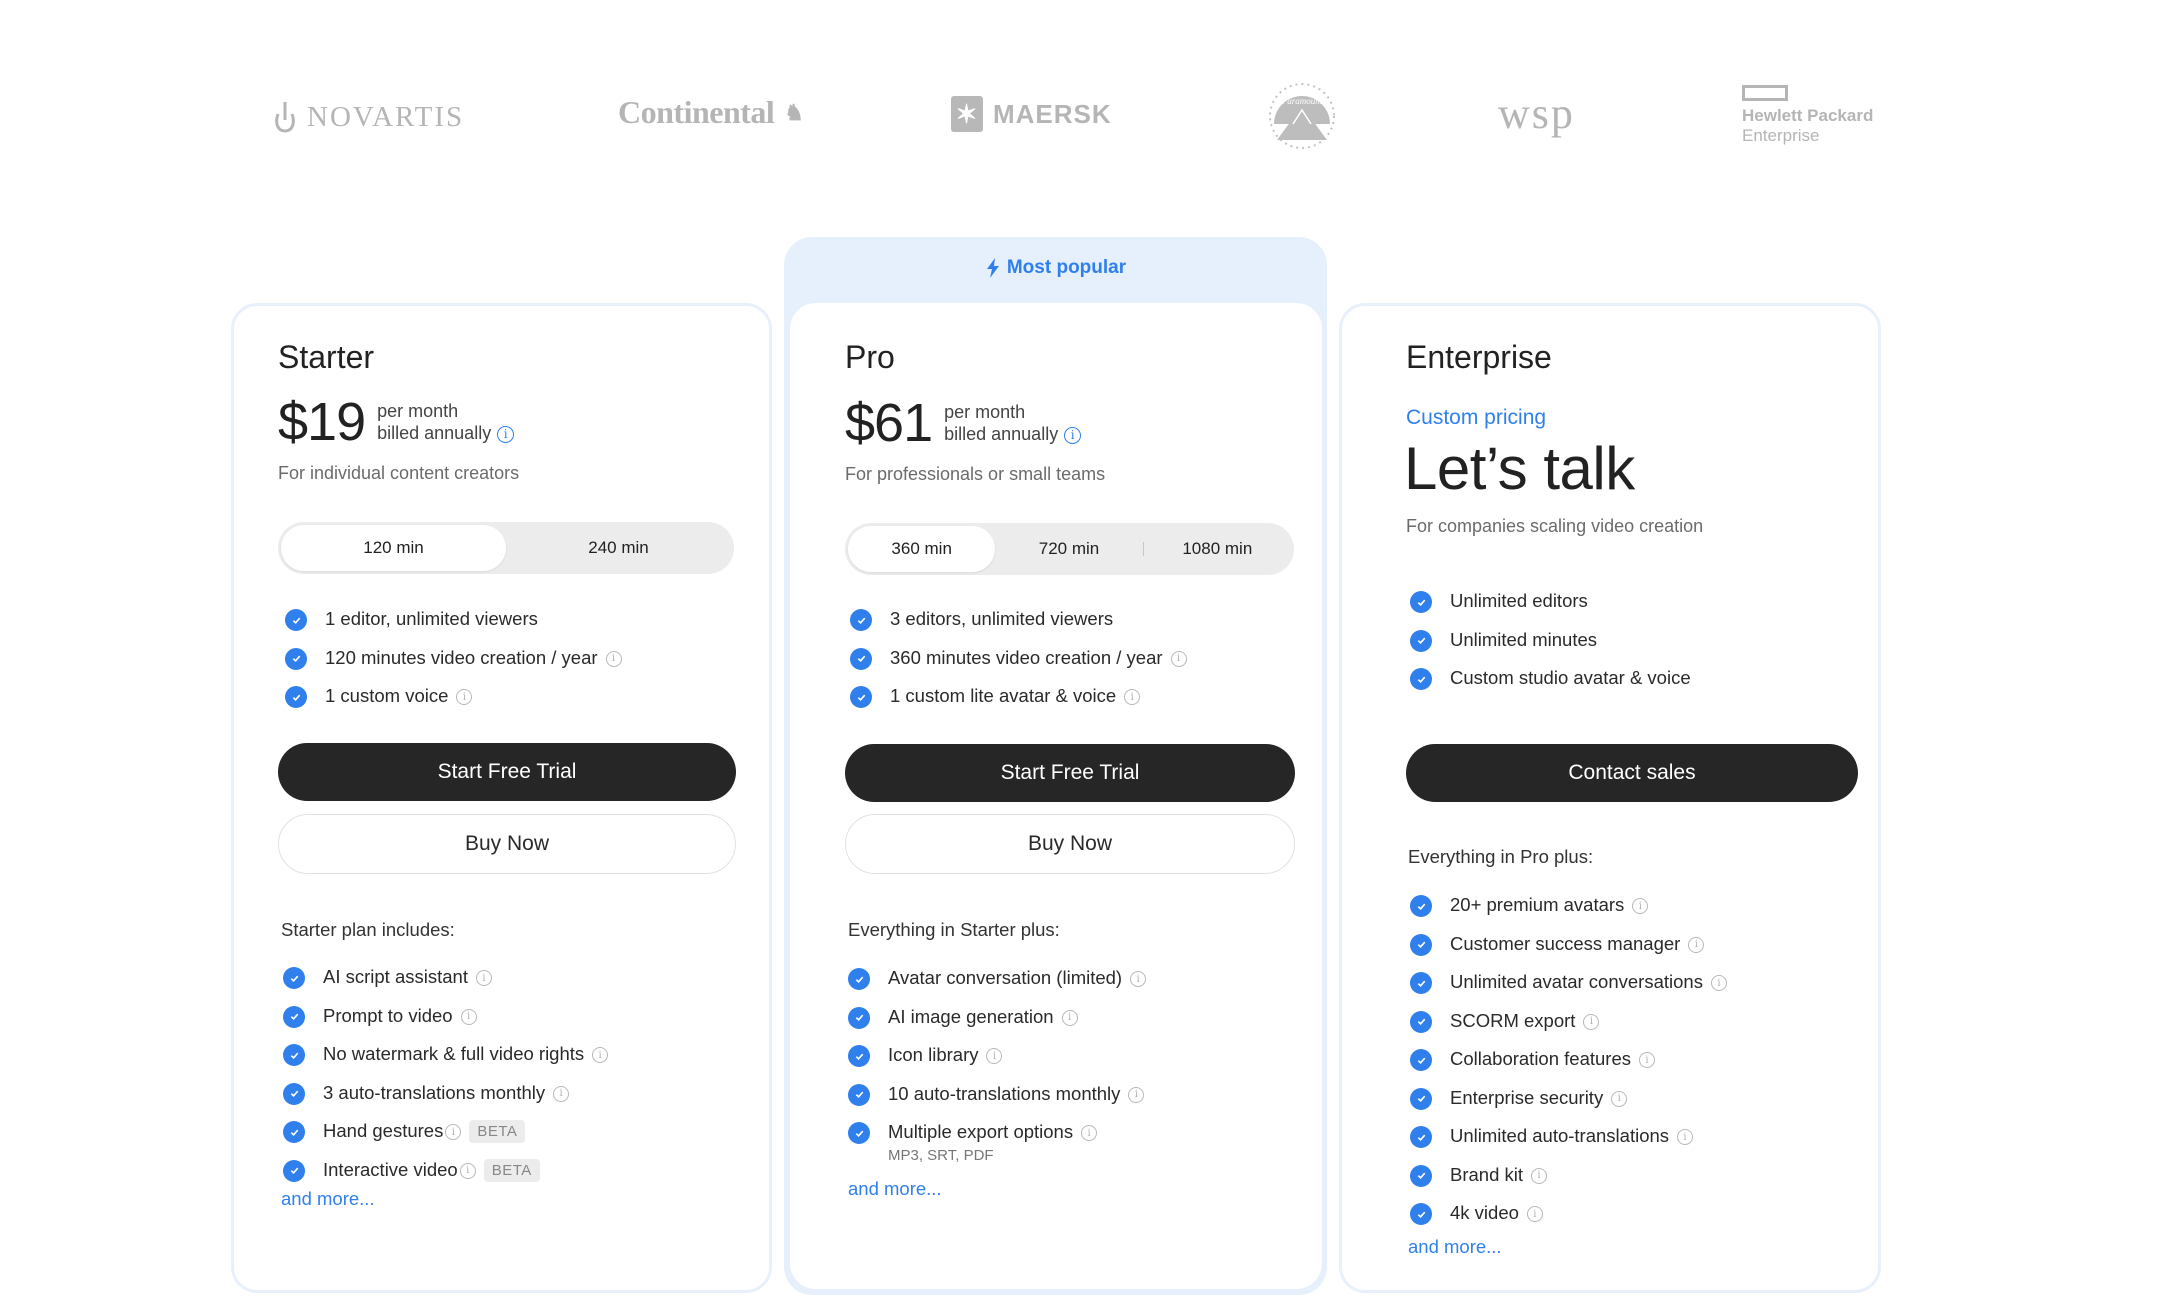  I want to click on most-popular-badge: Most popular, so click(1055, 268).